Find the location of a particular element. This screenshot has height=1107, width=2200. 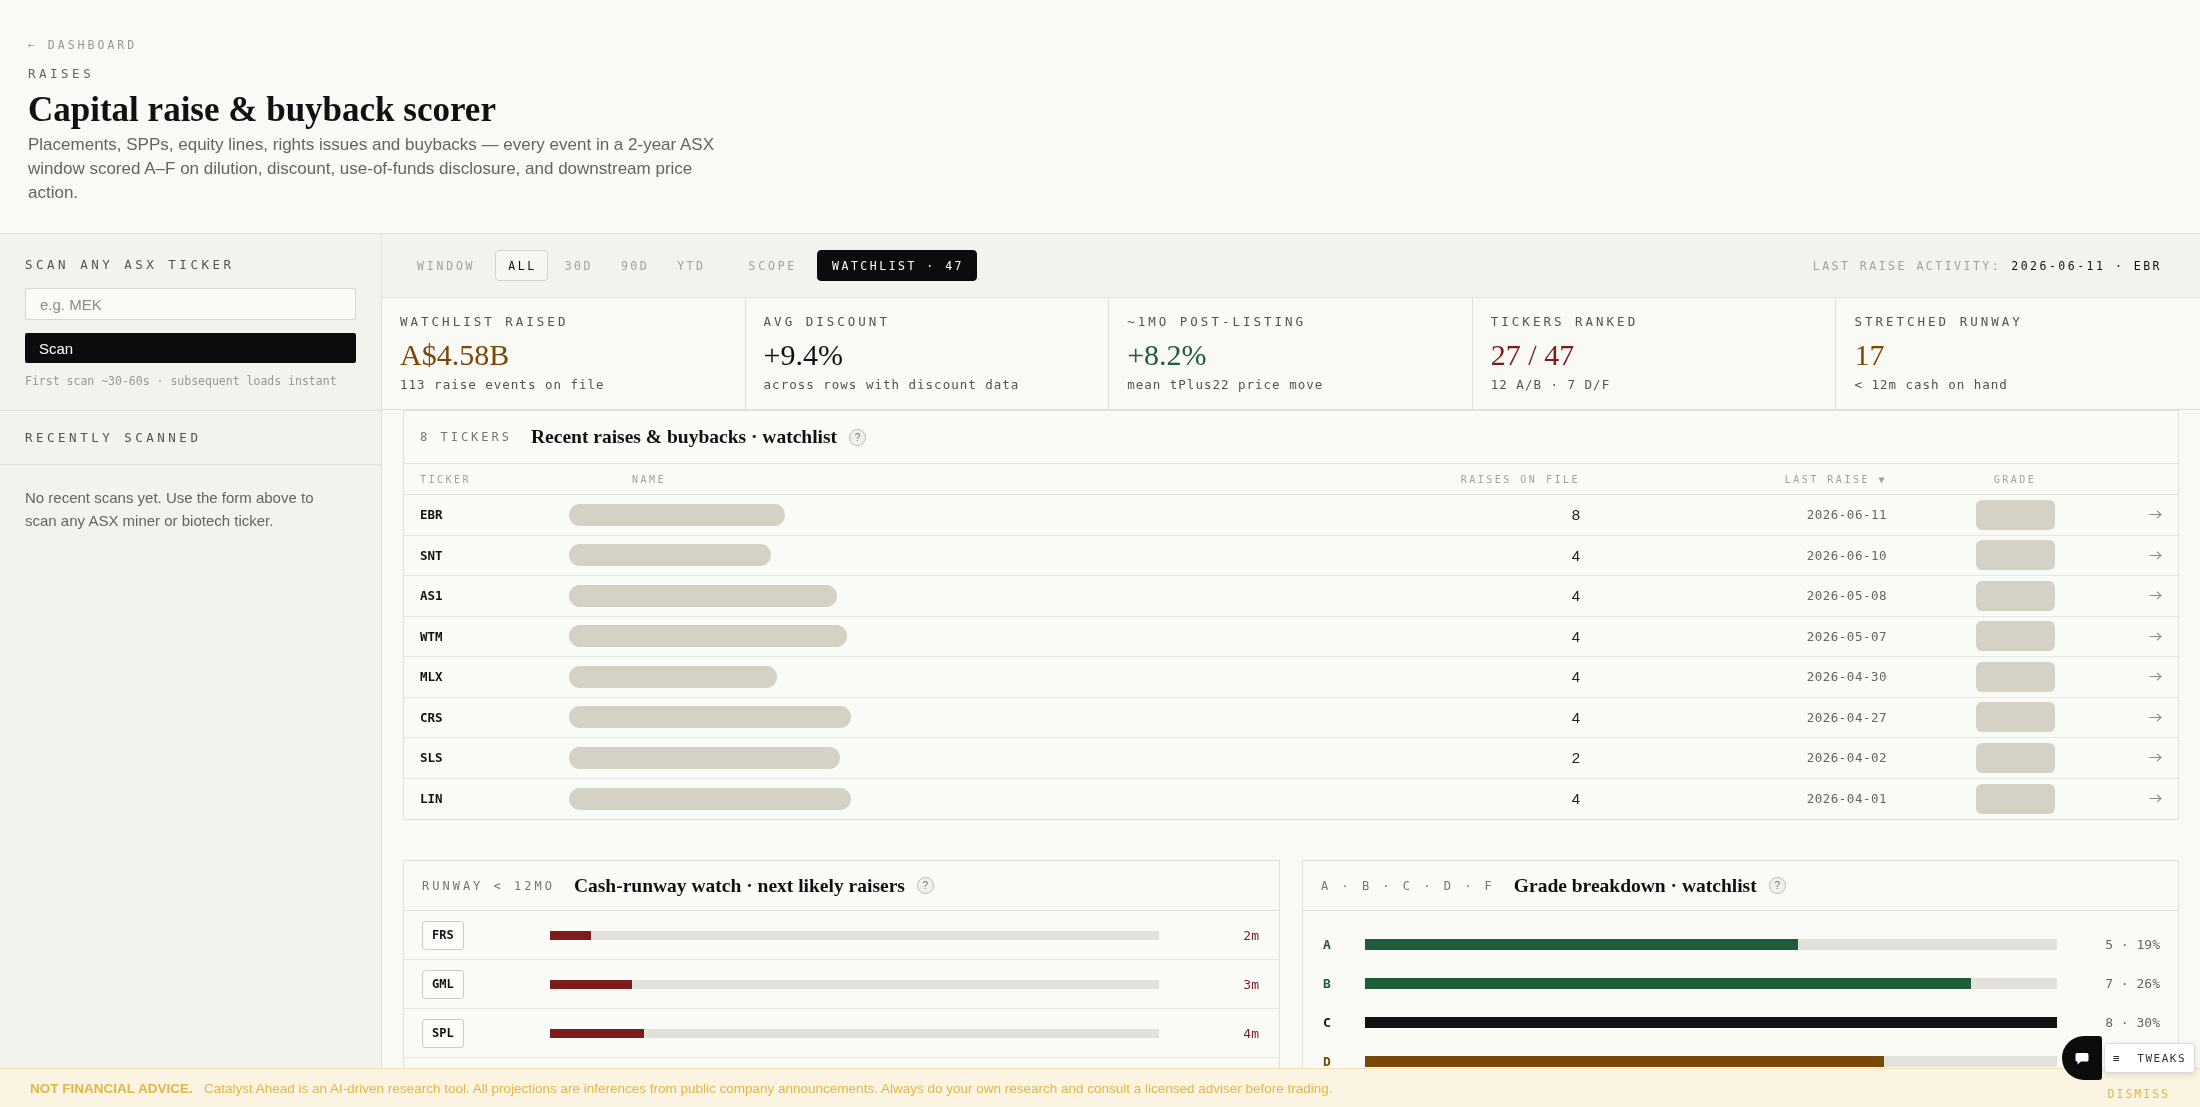

date-cell-text: 2026-06-11 is located at coordinates (1846, 515).